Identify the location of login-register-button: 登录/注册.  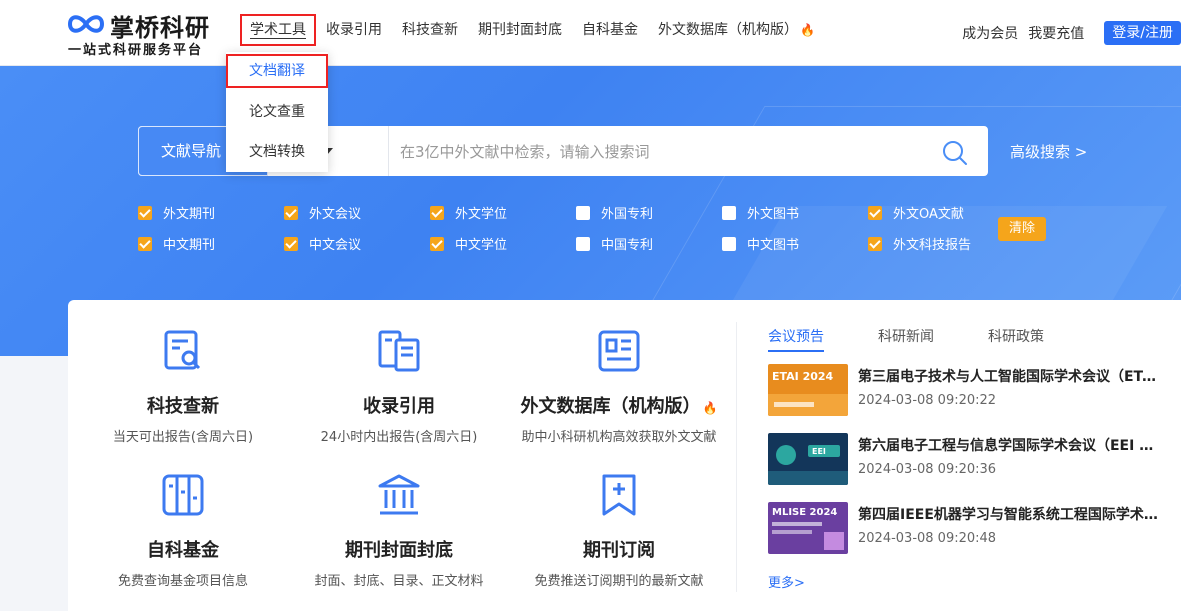
(1142, 33).